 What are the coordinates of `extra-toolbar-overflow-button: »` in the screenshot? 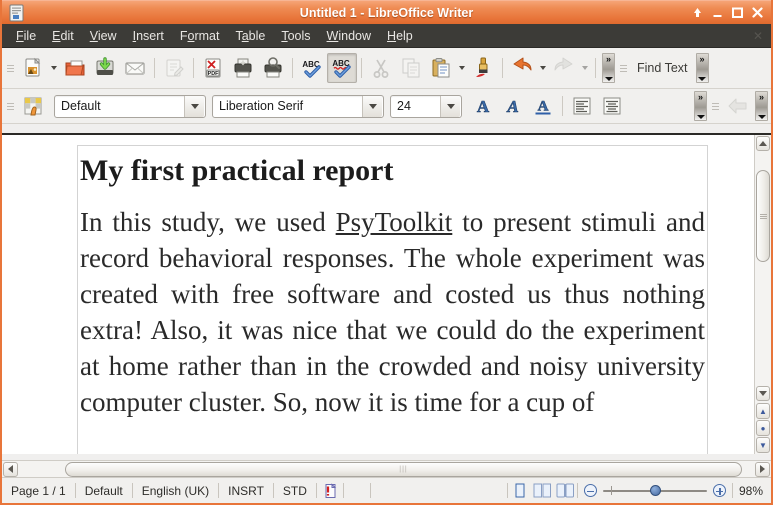 It's located at (761, 106).